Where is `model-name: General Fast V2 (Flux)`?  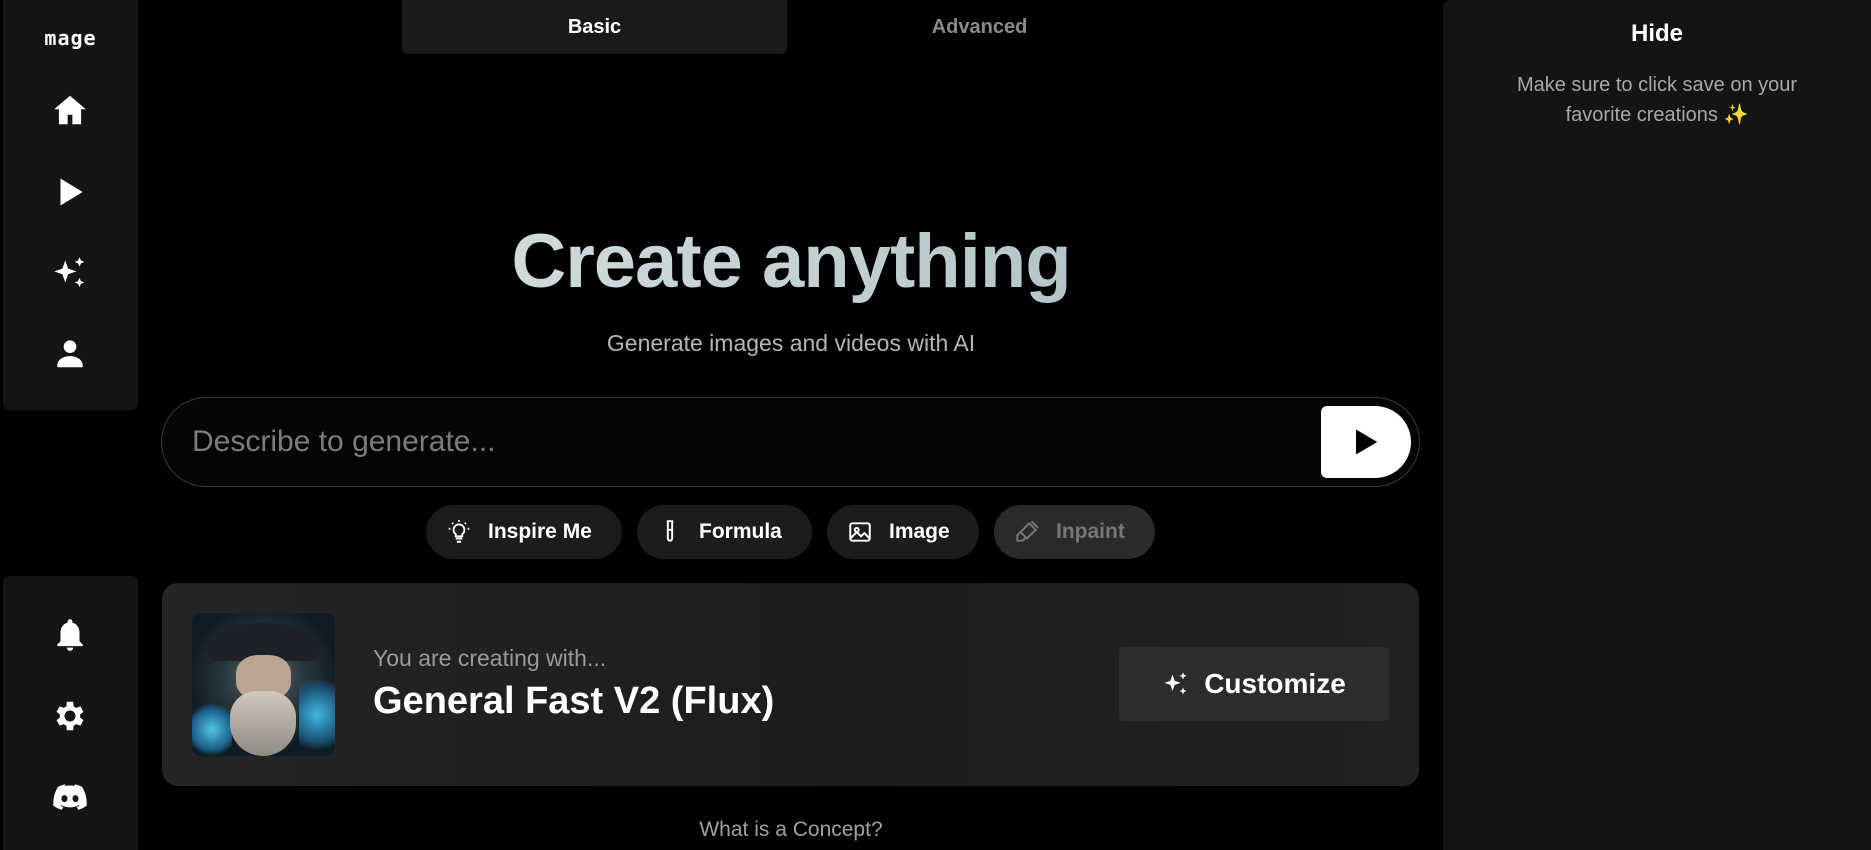
model-name: General Fast V2 (Flux) is located at coordinates (573, 701).